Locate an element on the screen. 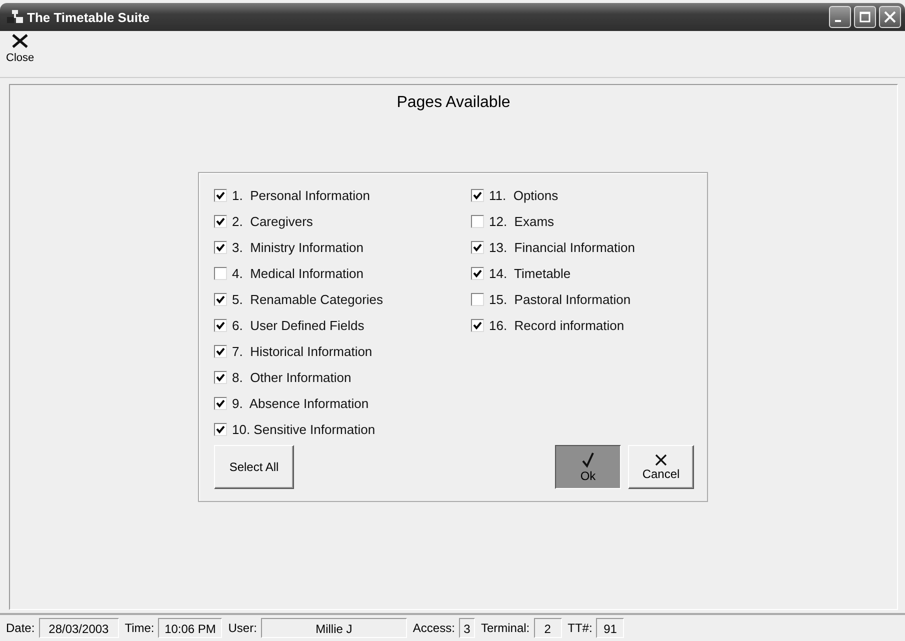 The width and height of the screenshot is (905, 641). status-field: 28/03/2003 is located at coordinates (78, 628).